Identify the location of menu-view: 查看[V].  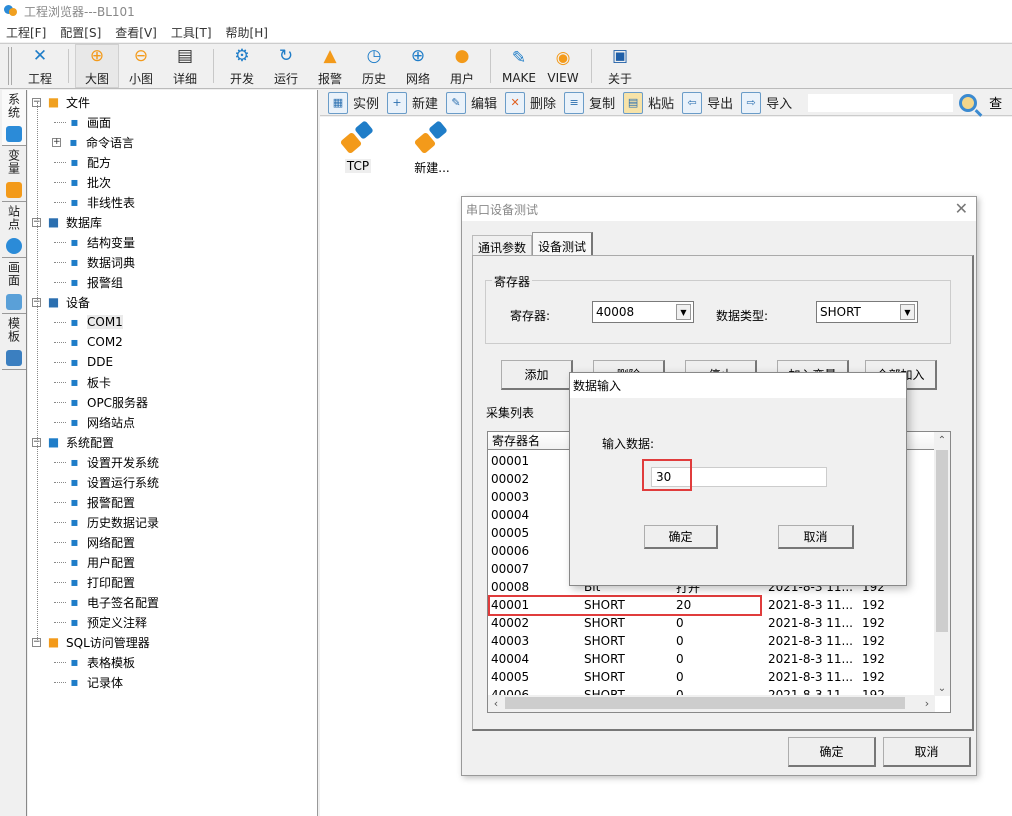
(136, 32).